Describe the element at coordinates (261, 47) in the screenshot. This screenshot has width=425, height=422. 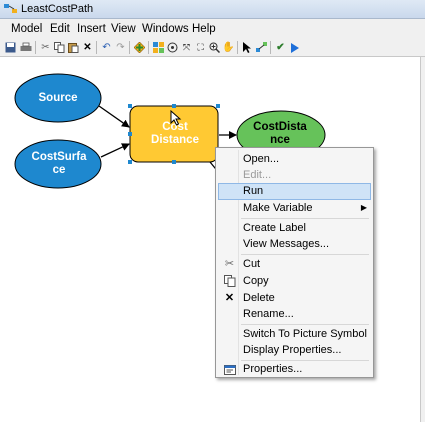
I see `connect-icon` at that location.